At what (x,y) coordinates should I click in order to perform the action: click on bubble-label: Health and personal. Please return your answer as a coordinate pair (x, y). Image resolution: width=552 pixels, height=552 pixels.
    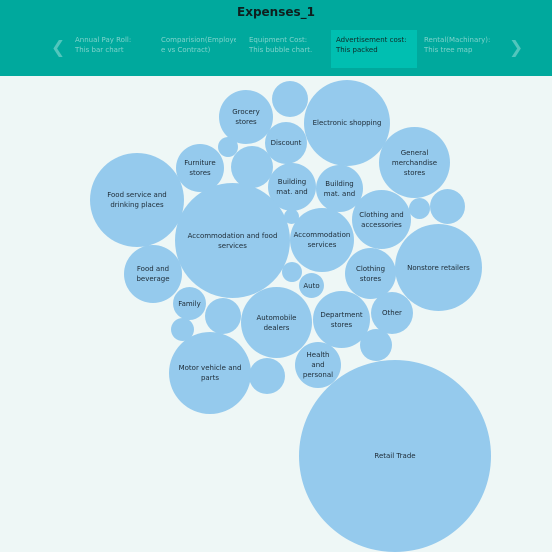
    Looking at the image, I should click on (318, 365).